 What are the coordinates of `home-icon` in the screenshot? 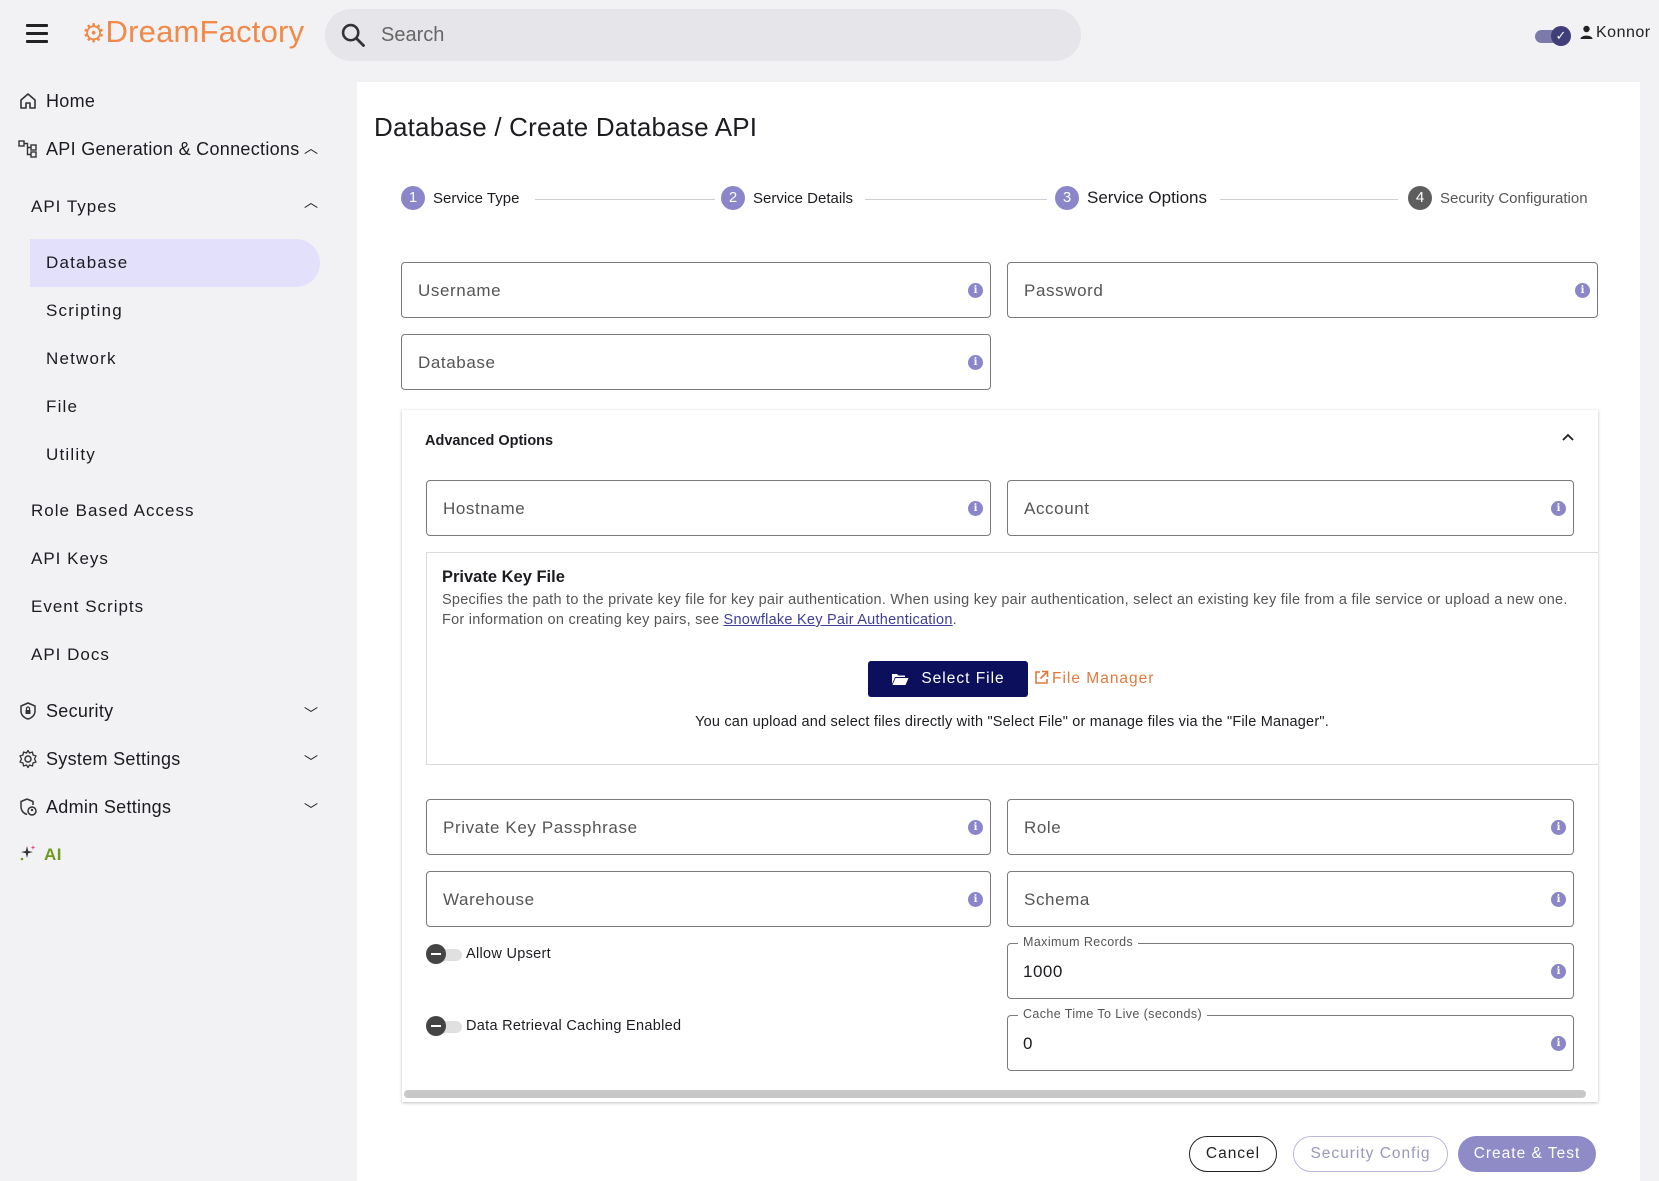 It's located at (28, 101).